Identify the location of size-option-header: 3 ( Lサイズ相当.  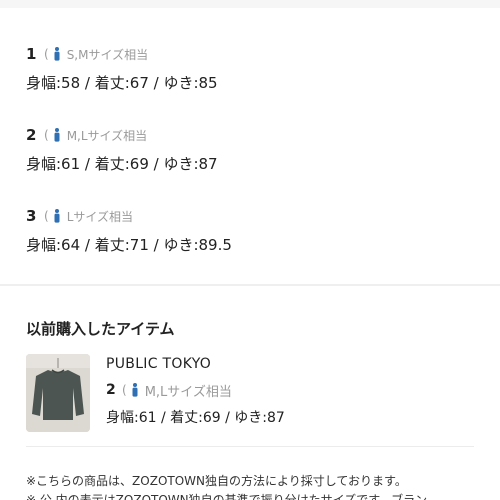
(256, 216).